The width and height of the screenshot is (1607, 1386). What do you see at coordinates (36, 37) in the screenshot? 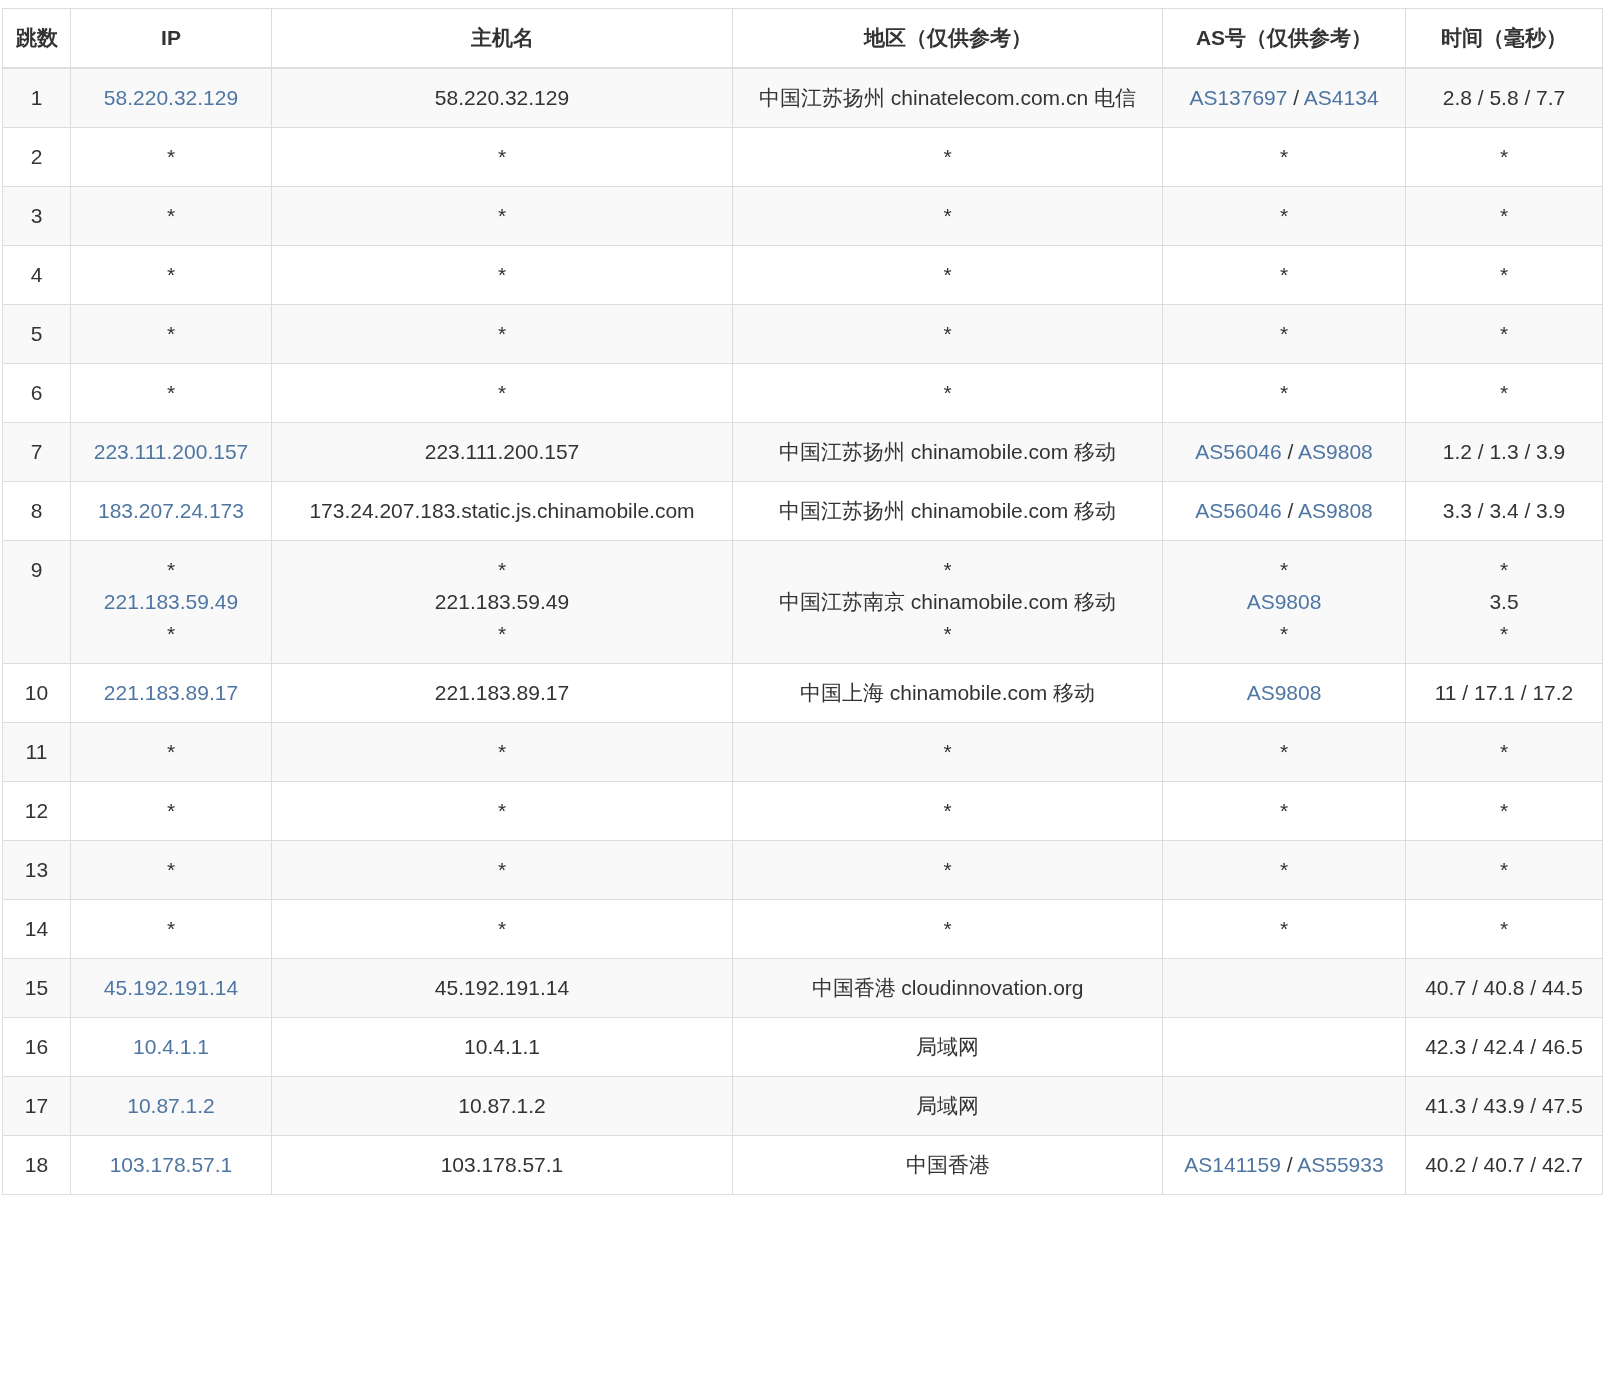
I see `column-header: 跳数` at bounding box center [36, 37].